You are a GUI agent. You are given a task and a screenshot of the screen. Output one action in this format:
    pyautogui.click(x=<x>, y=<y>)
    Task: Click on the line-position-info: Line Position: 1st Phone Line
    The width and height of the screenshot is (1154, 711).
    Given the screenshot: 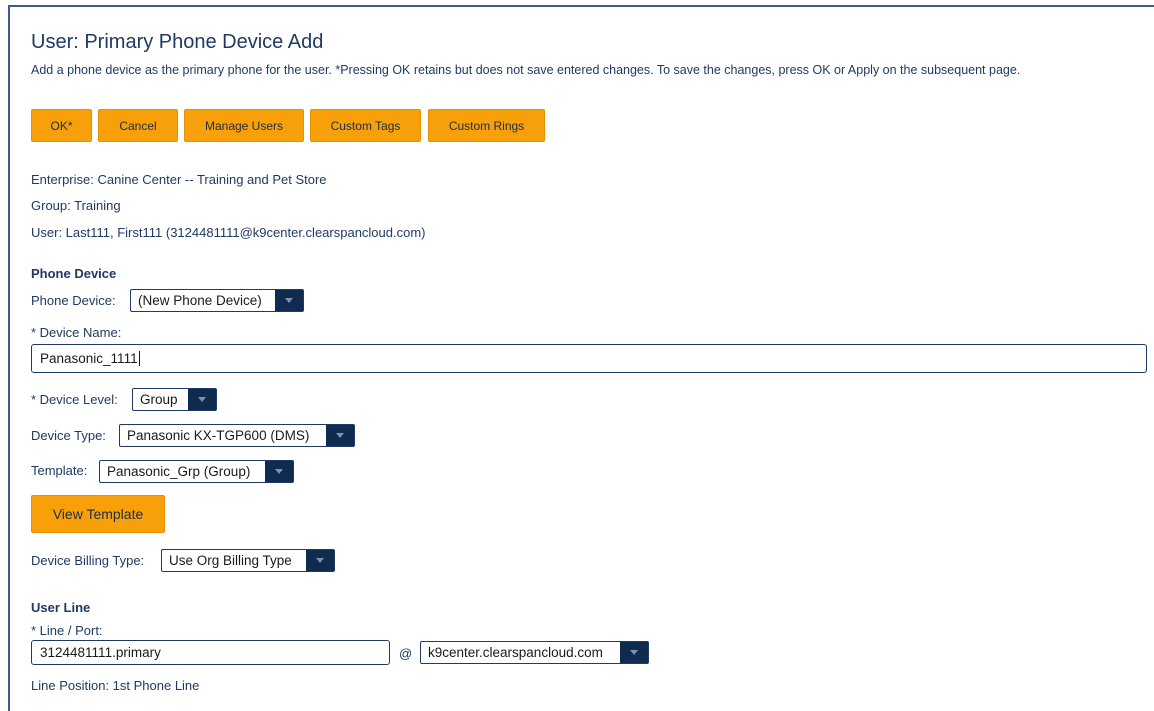 What is the action you would take?
    pyautogui.click(x=115, y=685)
    